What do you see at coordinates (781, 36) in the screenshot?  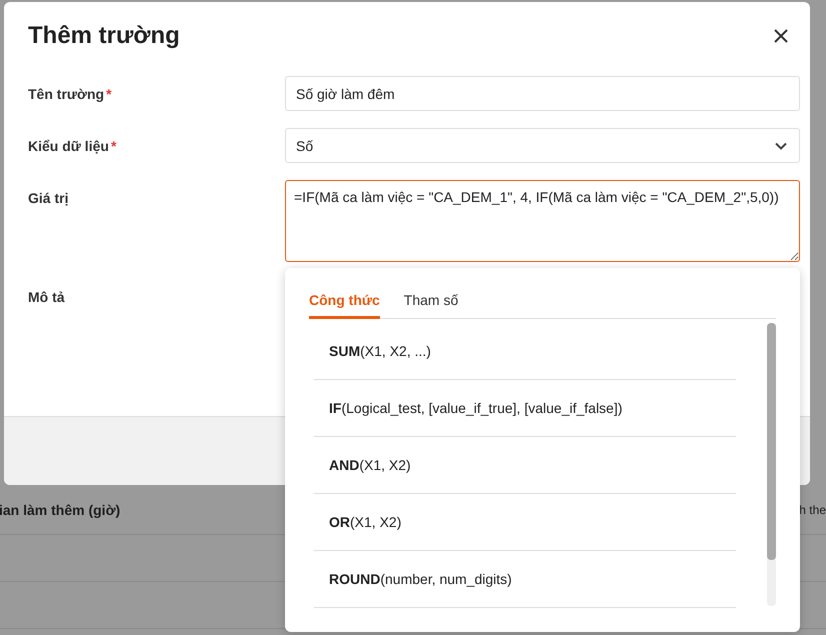 I see `close-icon` at bounding box center [781, 36].